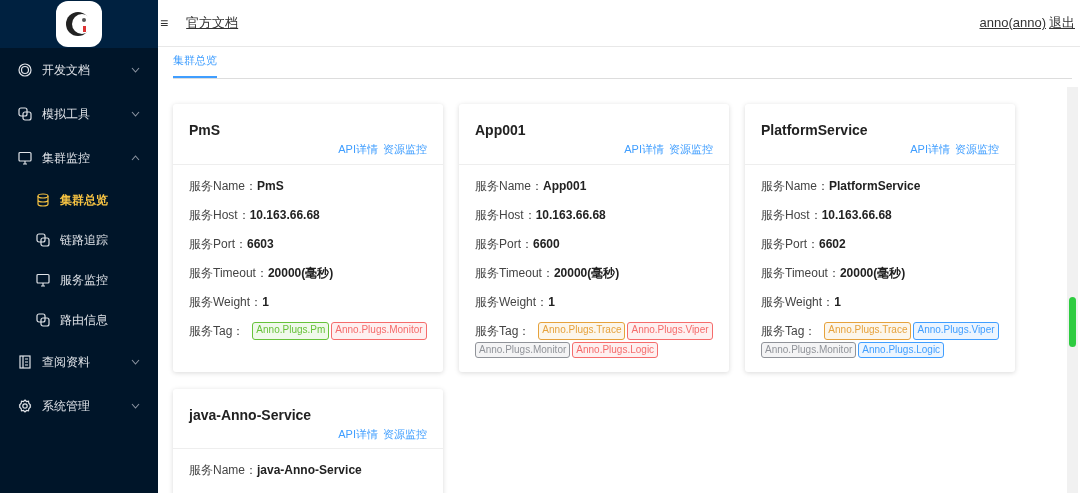 This screenshot has width=1080, height=493. Describe the element at coordinates (79, 200) in the screenshot. I see `sidebar-submenu-item: 集群总览` at that location.